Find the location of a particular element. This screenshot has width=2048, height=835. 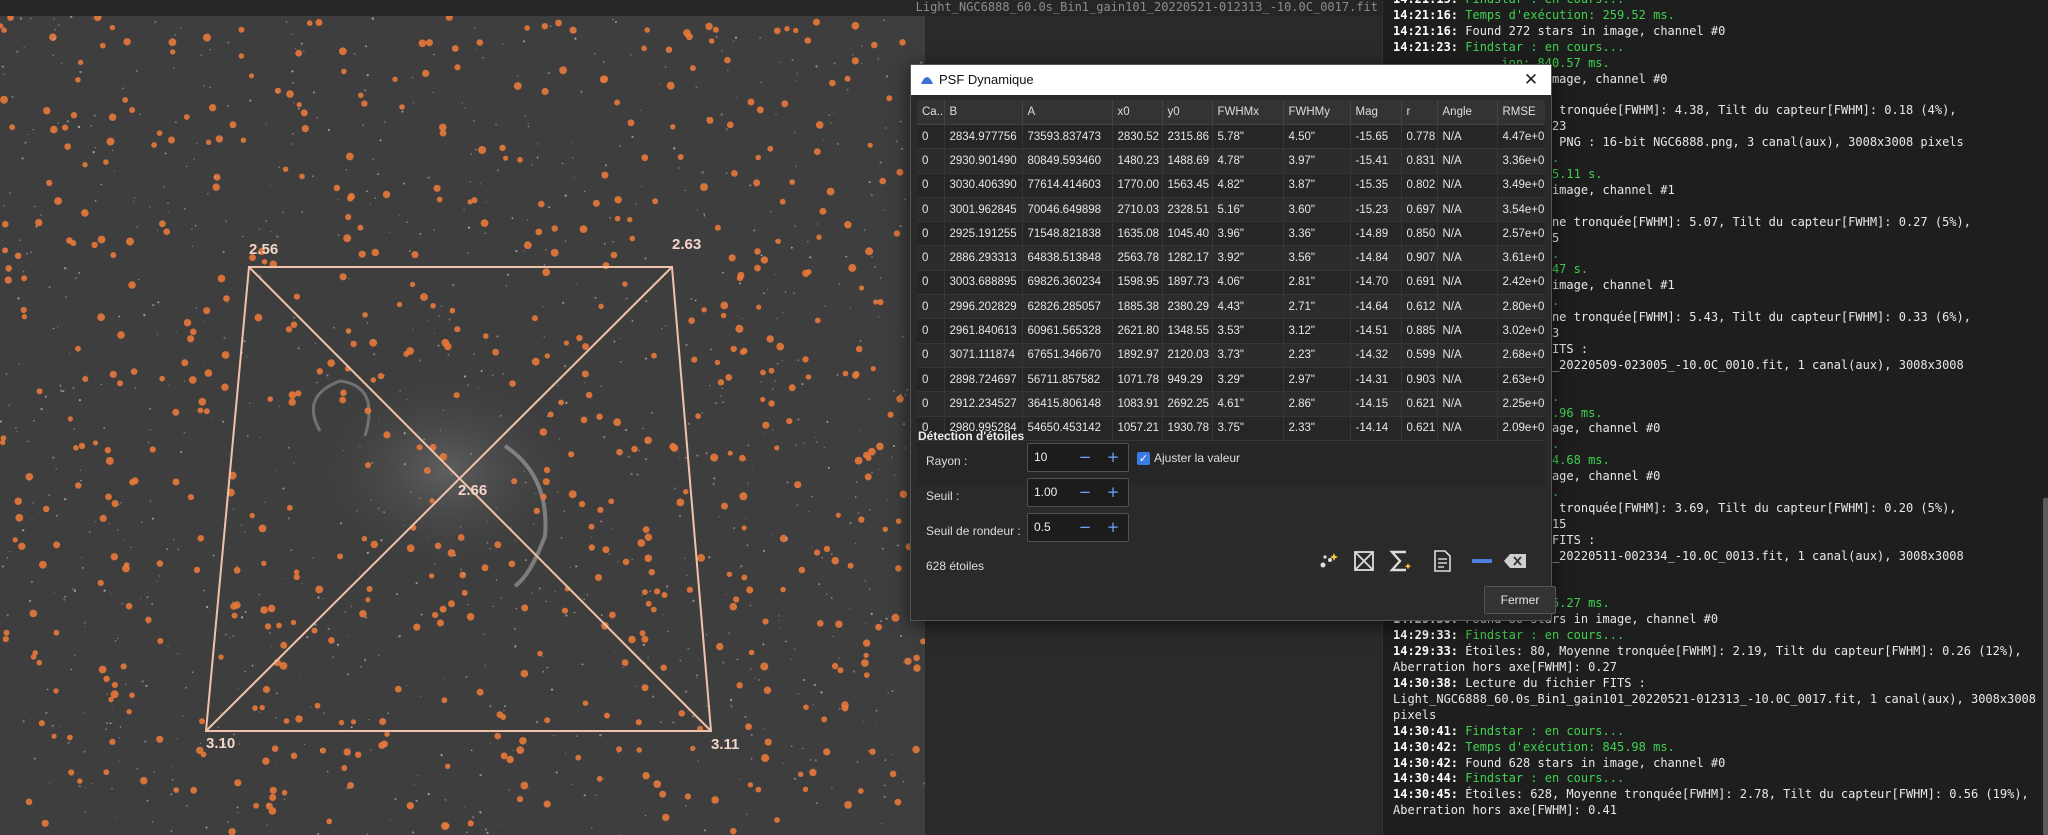

column-header: Angle is located at coordinates (1467, 112).